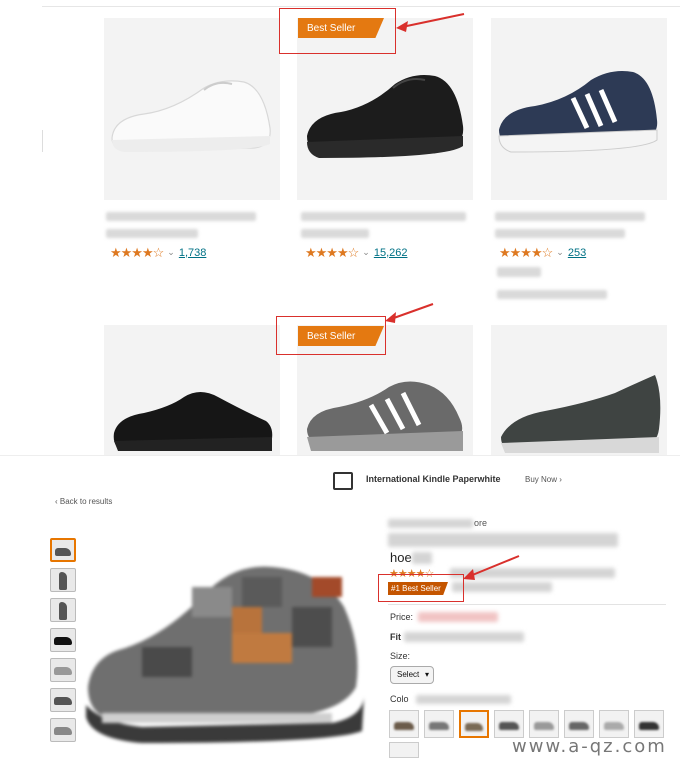 This screenshot has height=758, width=680. I want to click on chevron-down-icon: ▾, so click(426, 674).